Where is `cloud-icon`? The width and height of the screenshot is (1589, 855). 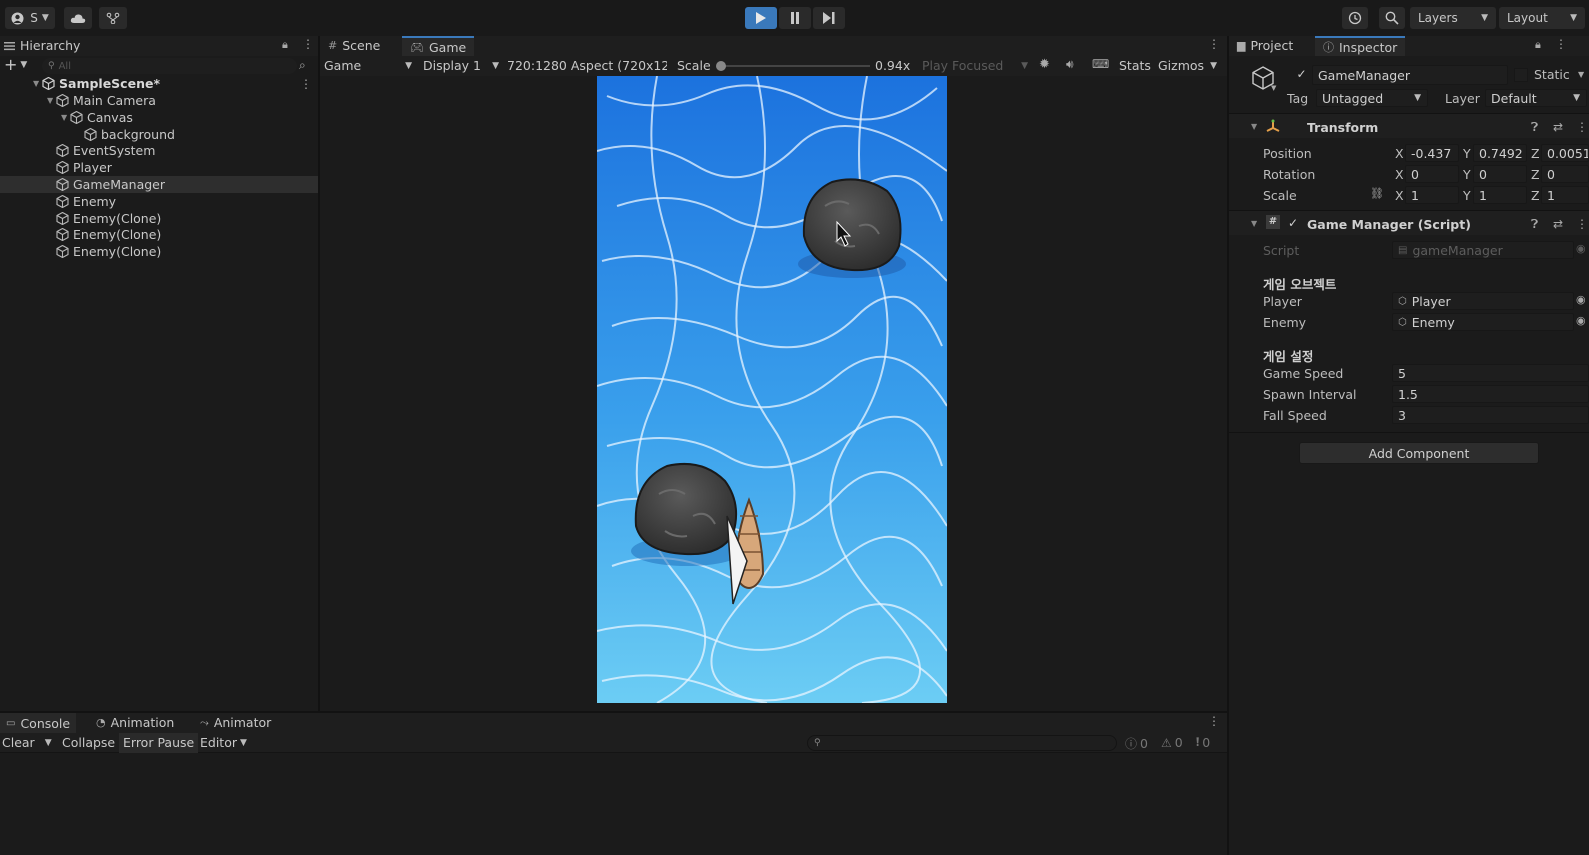
cloud-icon is located at coordinates (78, 18).